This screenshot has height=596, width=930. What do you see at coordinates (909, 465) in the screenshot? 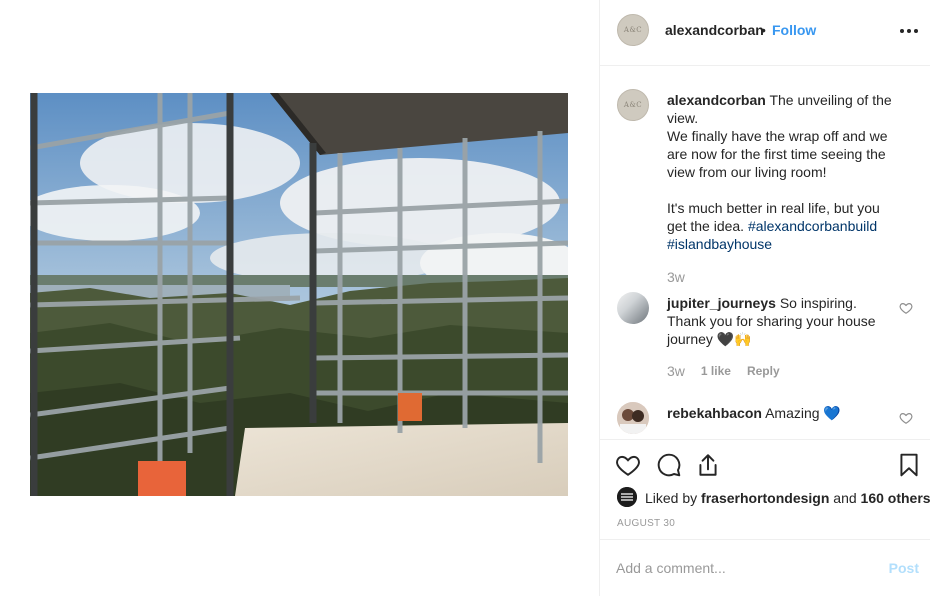
I see `bookmark-icon` at bounding box center [909, 465].